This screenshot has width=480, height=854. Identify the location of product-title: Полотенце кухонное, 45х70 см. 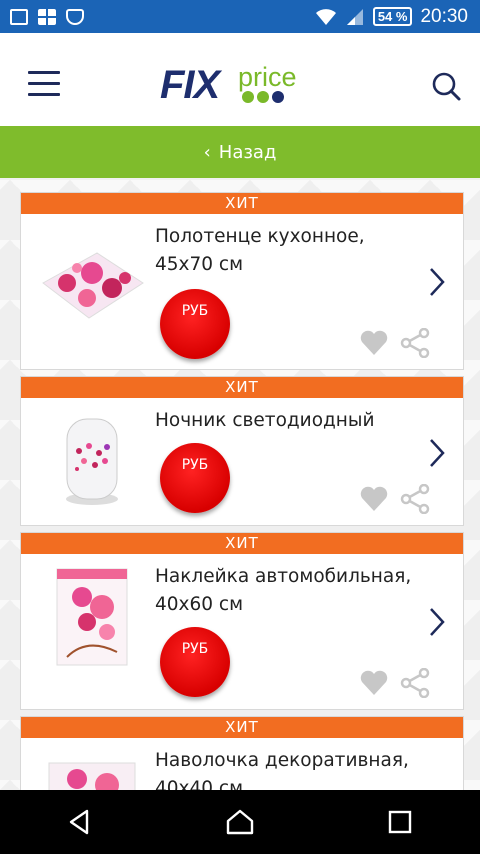
(260, 250).